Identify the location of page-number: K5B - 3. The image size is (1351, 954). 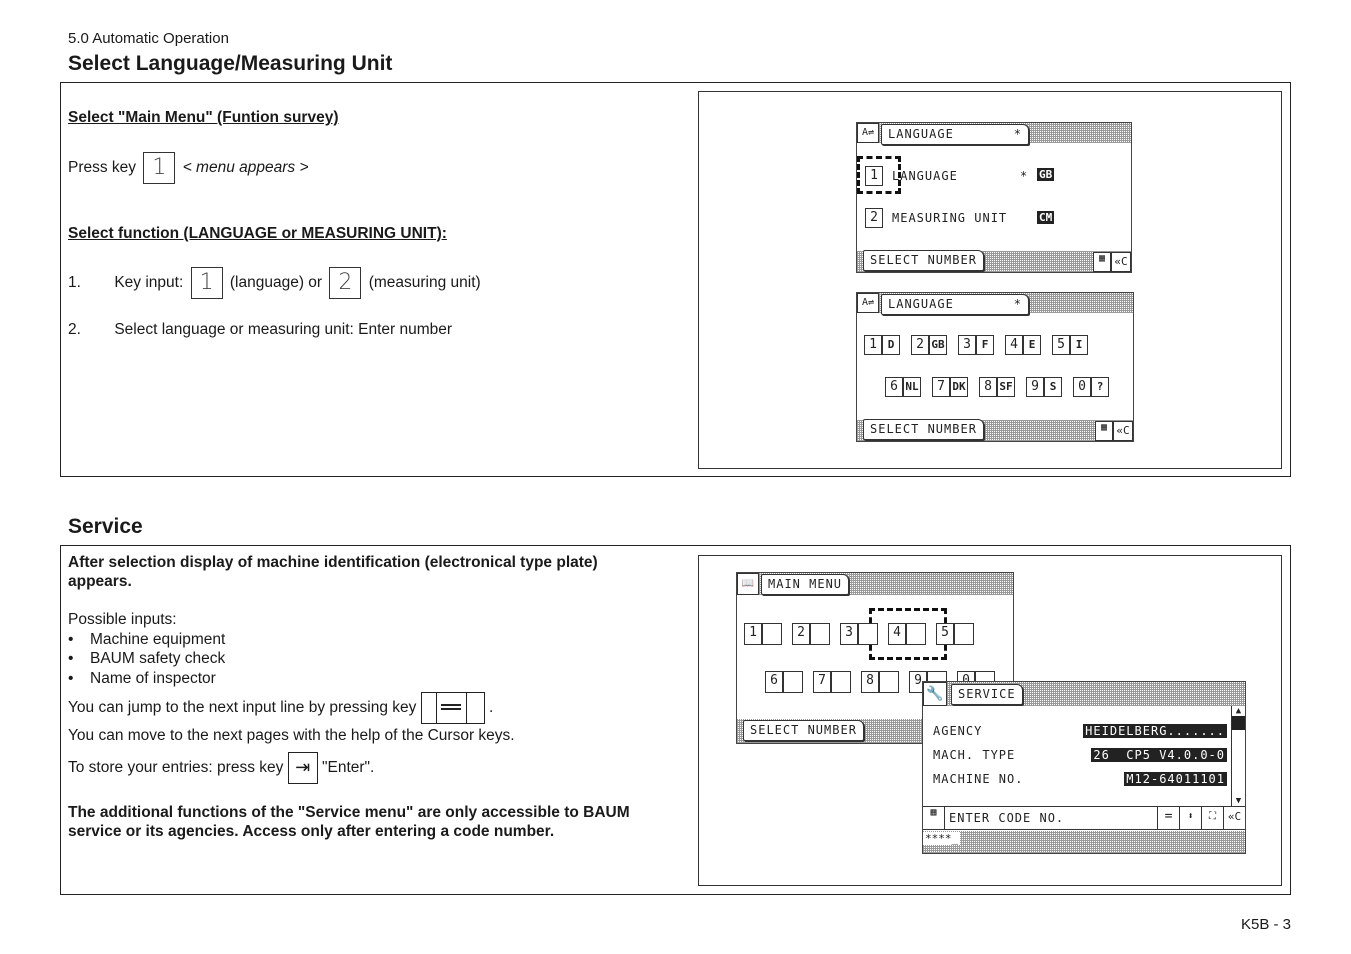
(1265, 924).